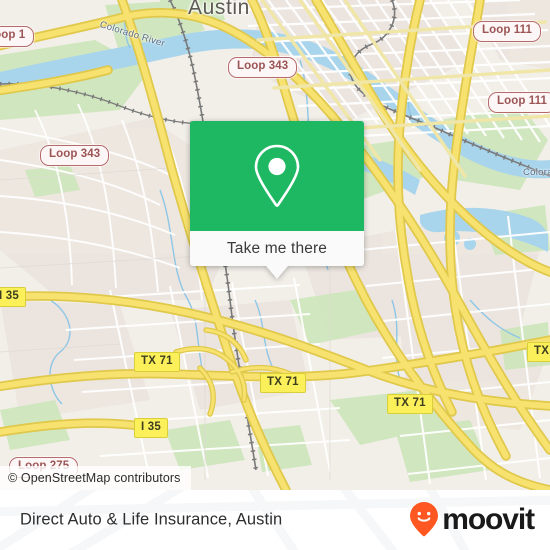 The image size is (550, 550). What do you see at coordinates (75, 155) in the screenshot?
I see `road-shield-loop-343-b: Loop 343` at bounding box center [75, 155].